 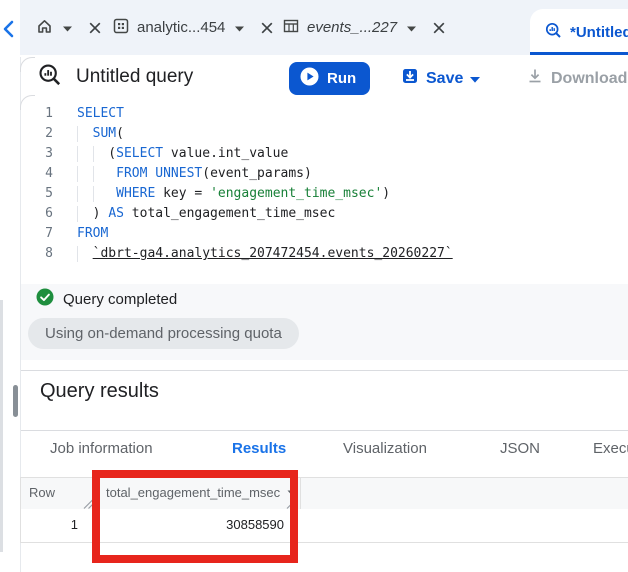 What do you see at coordinates (589, 78) in the screenshot?
I see `download-button-label: Download` at bounding box center [589, 78].